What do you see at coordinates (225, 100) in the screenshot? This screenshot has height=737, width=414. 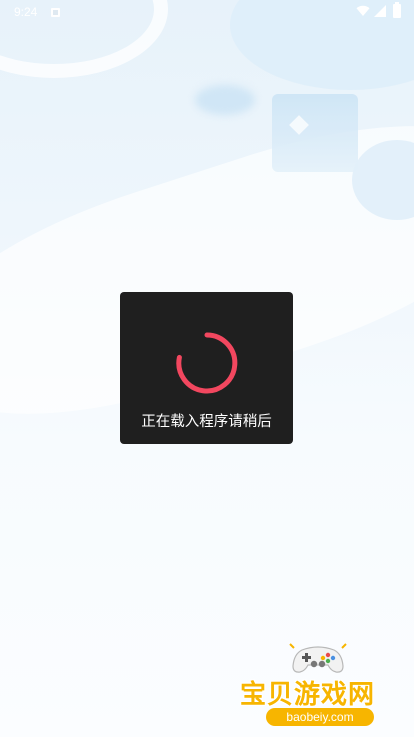 I see `decor-glow` at bounding box center [225, 100].